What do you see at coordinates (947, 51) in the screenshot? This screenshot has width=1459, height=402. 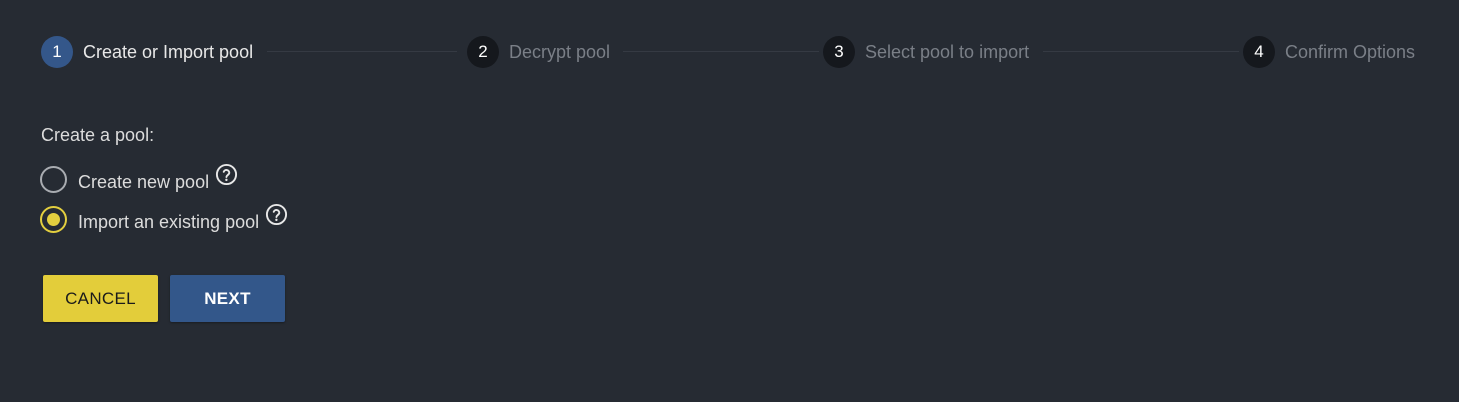 I see `step-label: Select pool to import` at bounding box center [947, 51].